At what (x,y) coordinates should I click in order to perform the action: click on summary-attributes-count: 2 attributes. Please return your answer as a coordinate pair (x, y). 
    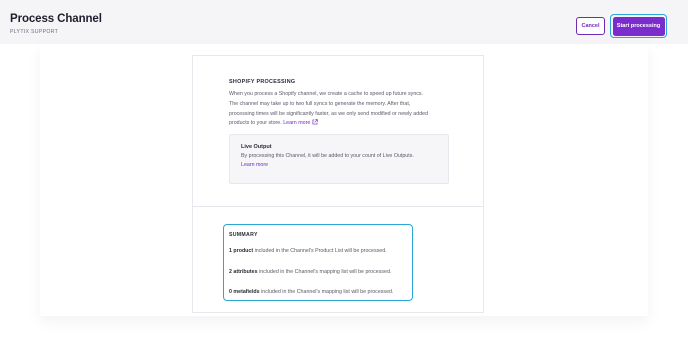
    Looking at the image, I should click on (243, 272).